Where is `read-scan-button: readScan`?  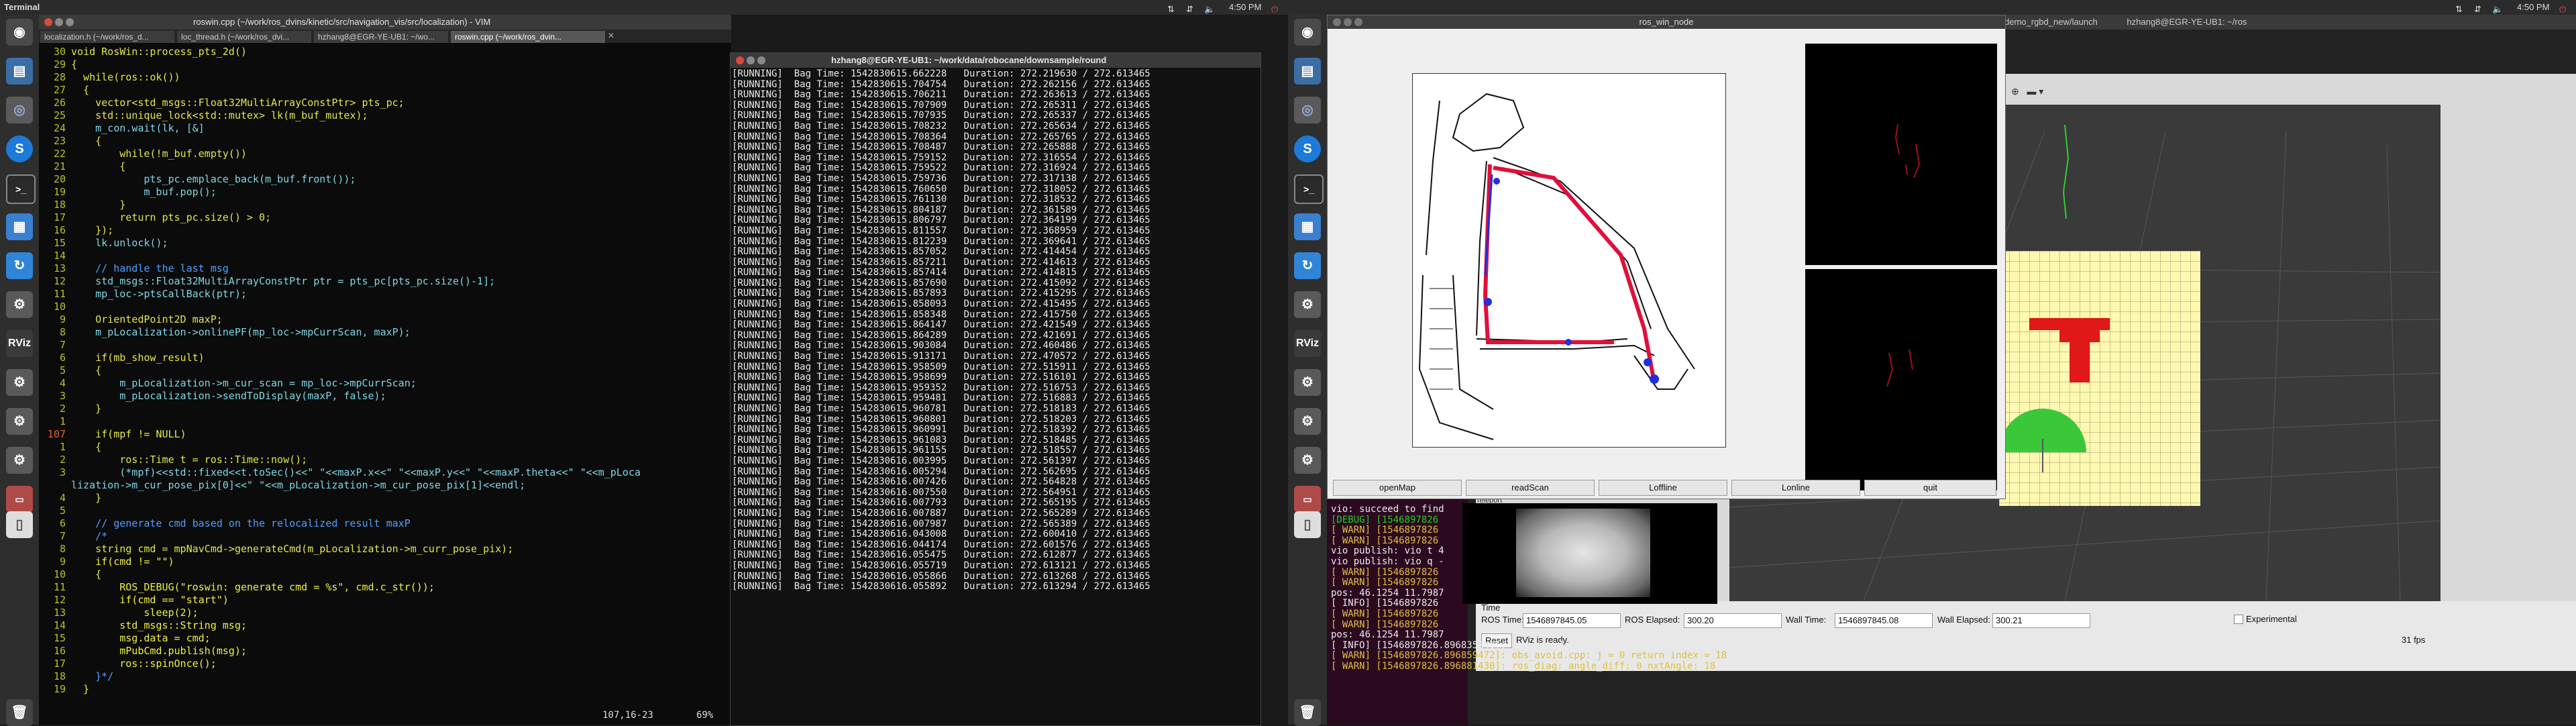
read-scan-button: readScan is located at coordinates (1530, 488).